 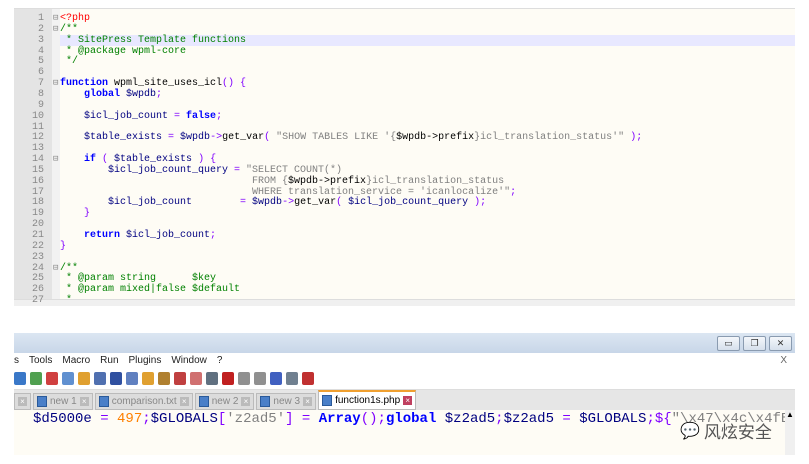 What do you see at coordinates (549, 138) in the screenshot?
I see `code-token: }icl_translation_status'"` at bounding box center [549, 138].